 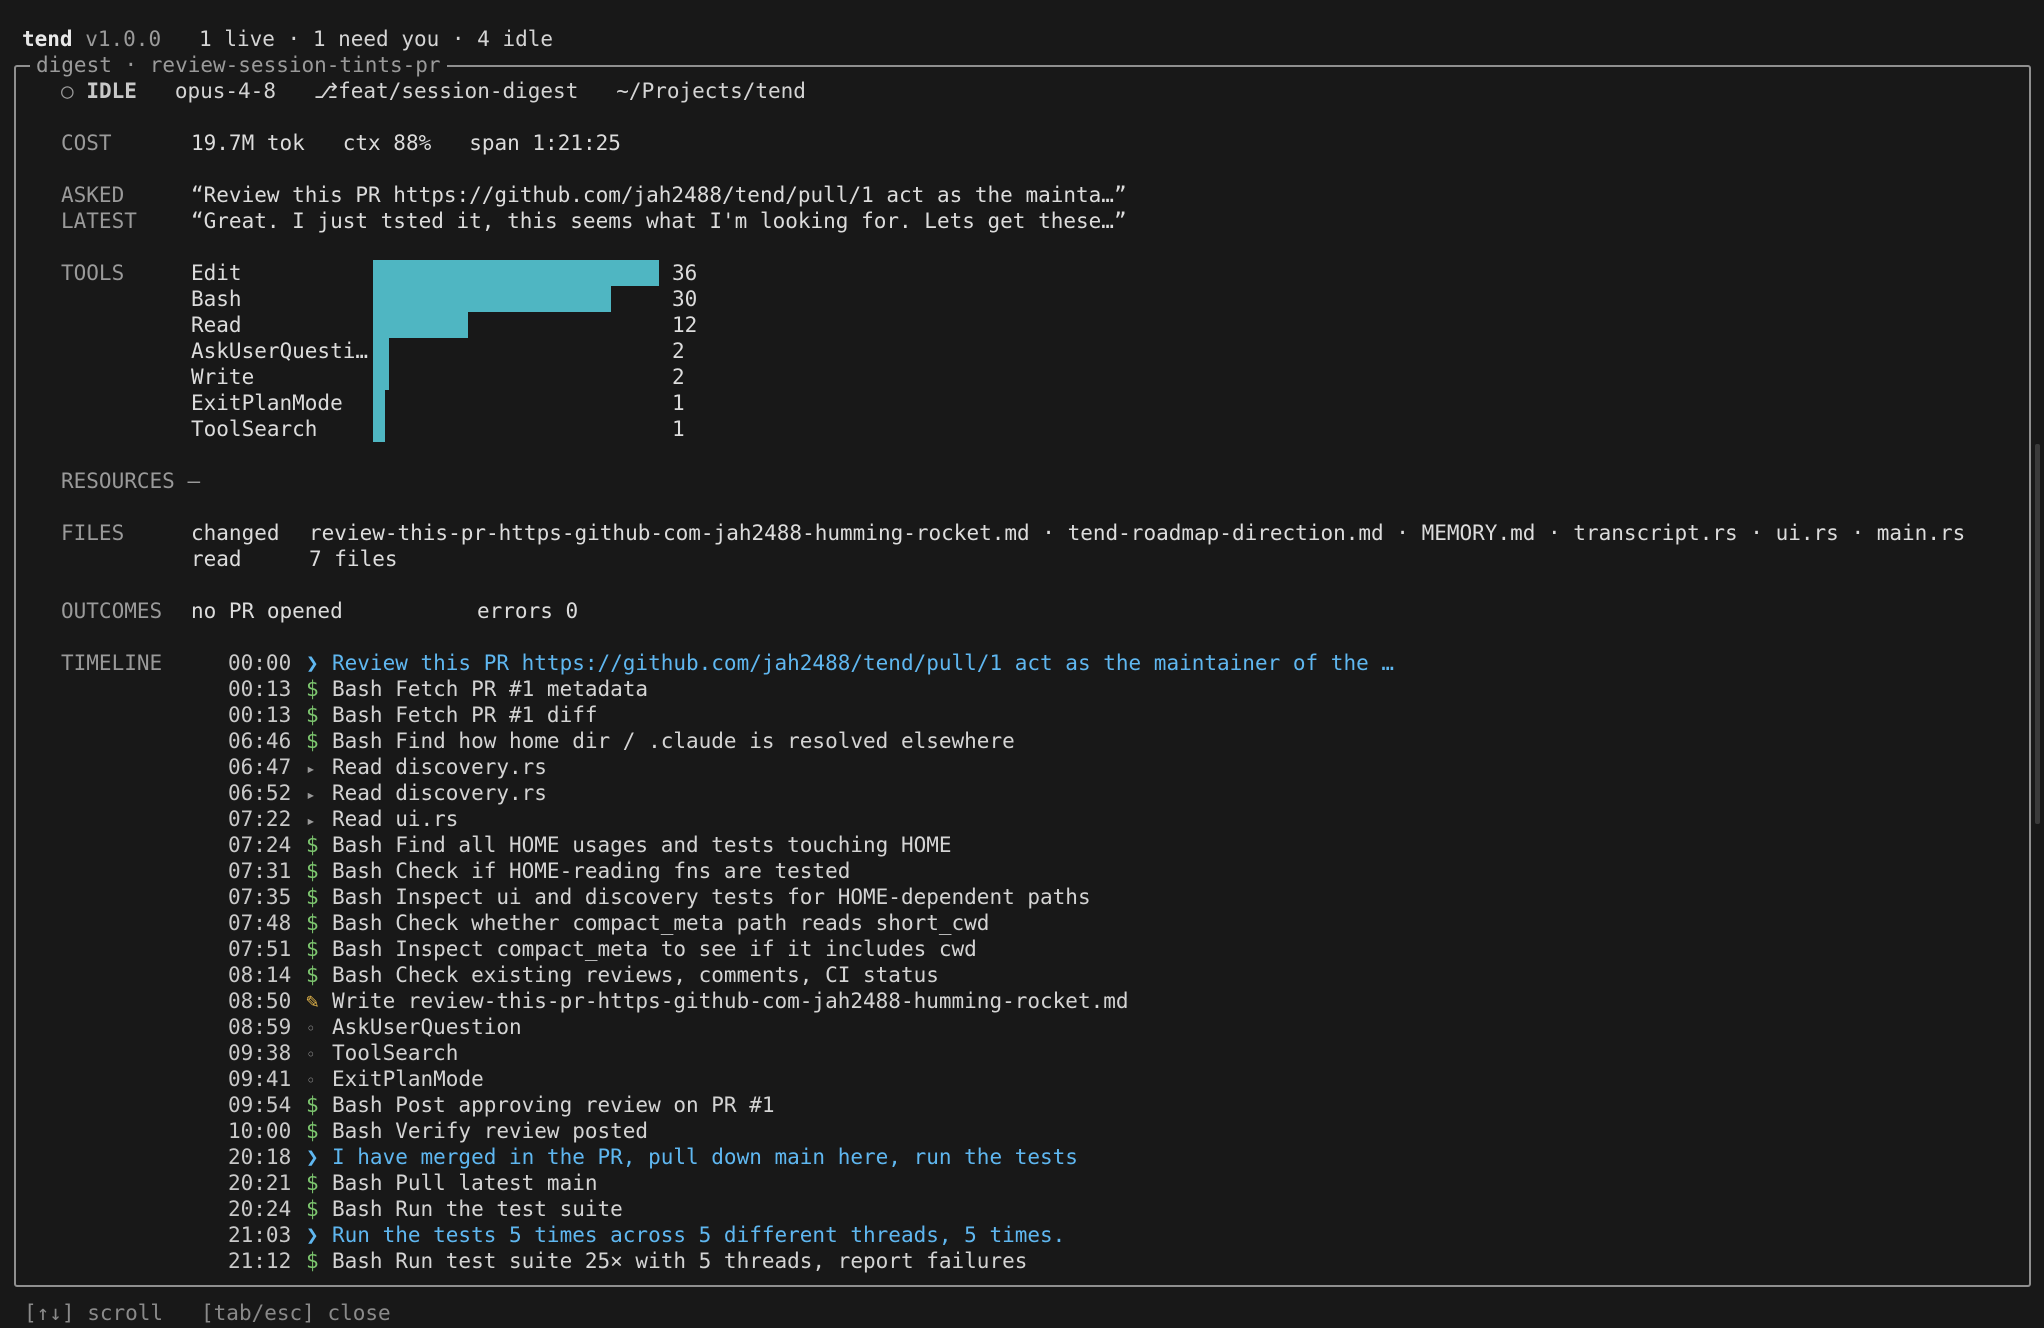 What do you see at coordinates (216, 299) in the screenshot?
I see `tool-name: Bash` at bounding box center [216, 299].